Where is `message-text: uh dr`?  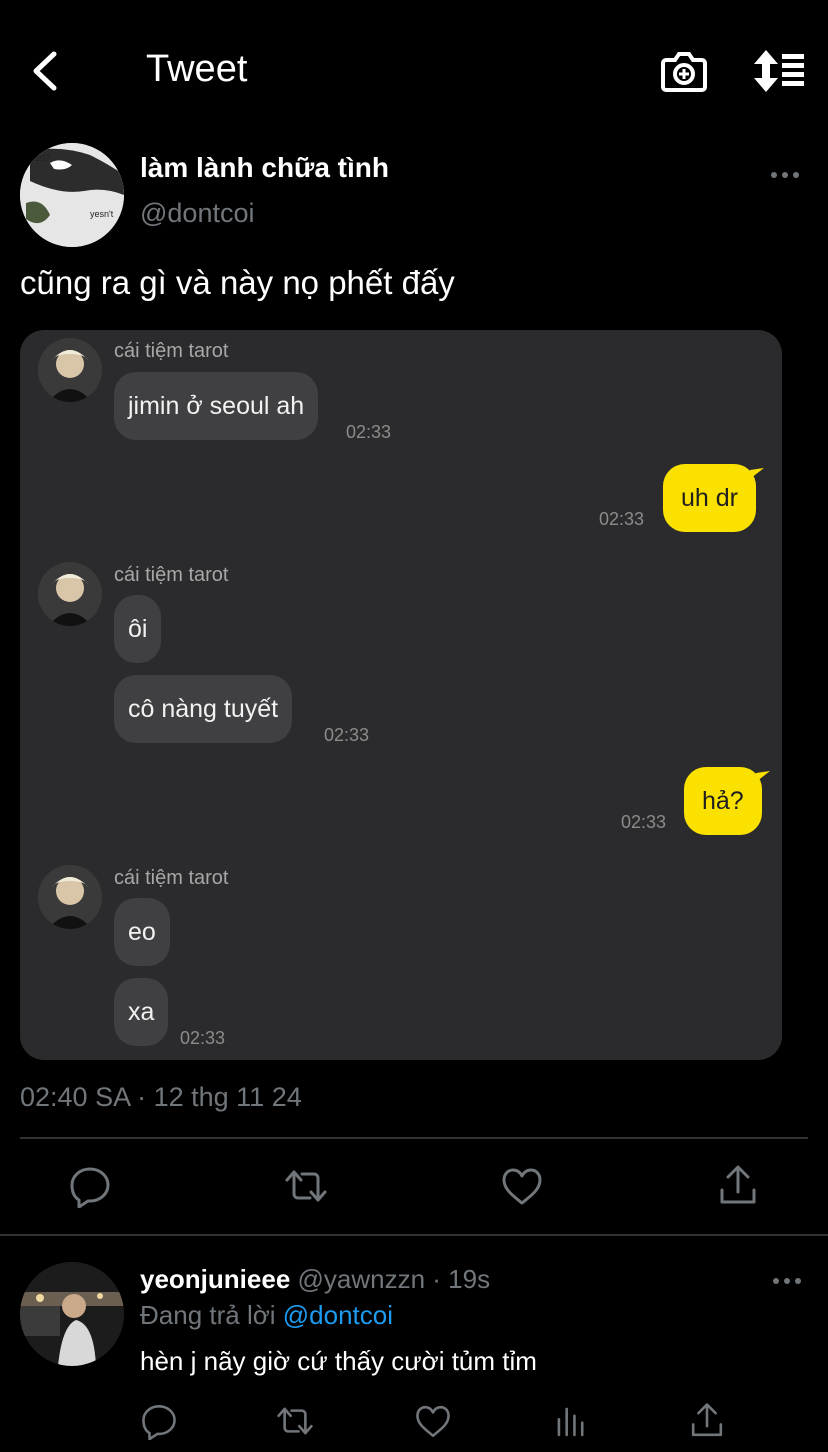
message-text: uh dr is located at coordinates (709, 498).